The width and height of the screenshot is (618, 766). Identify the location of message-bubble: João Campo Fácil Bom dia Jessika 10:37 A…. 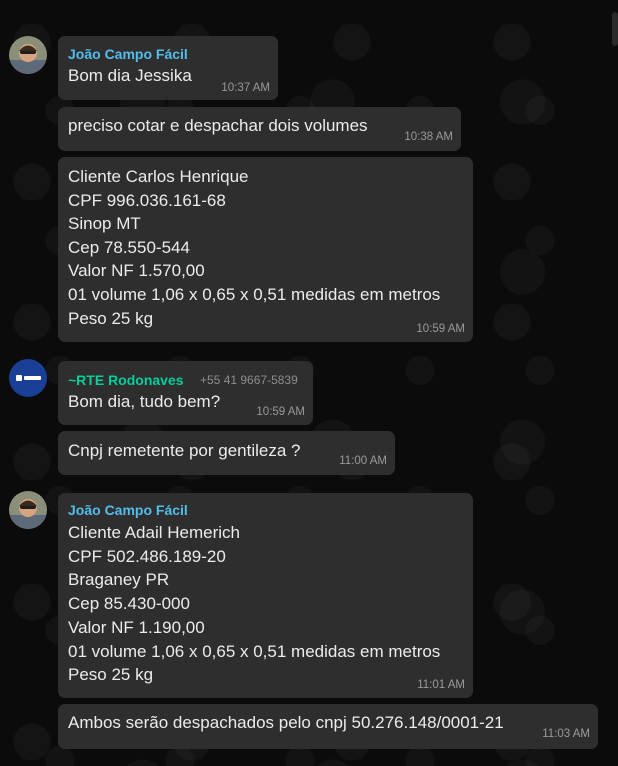
(168, 68).